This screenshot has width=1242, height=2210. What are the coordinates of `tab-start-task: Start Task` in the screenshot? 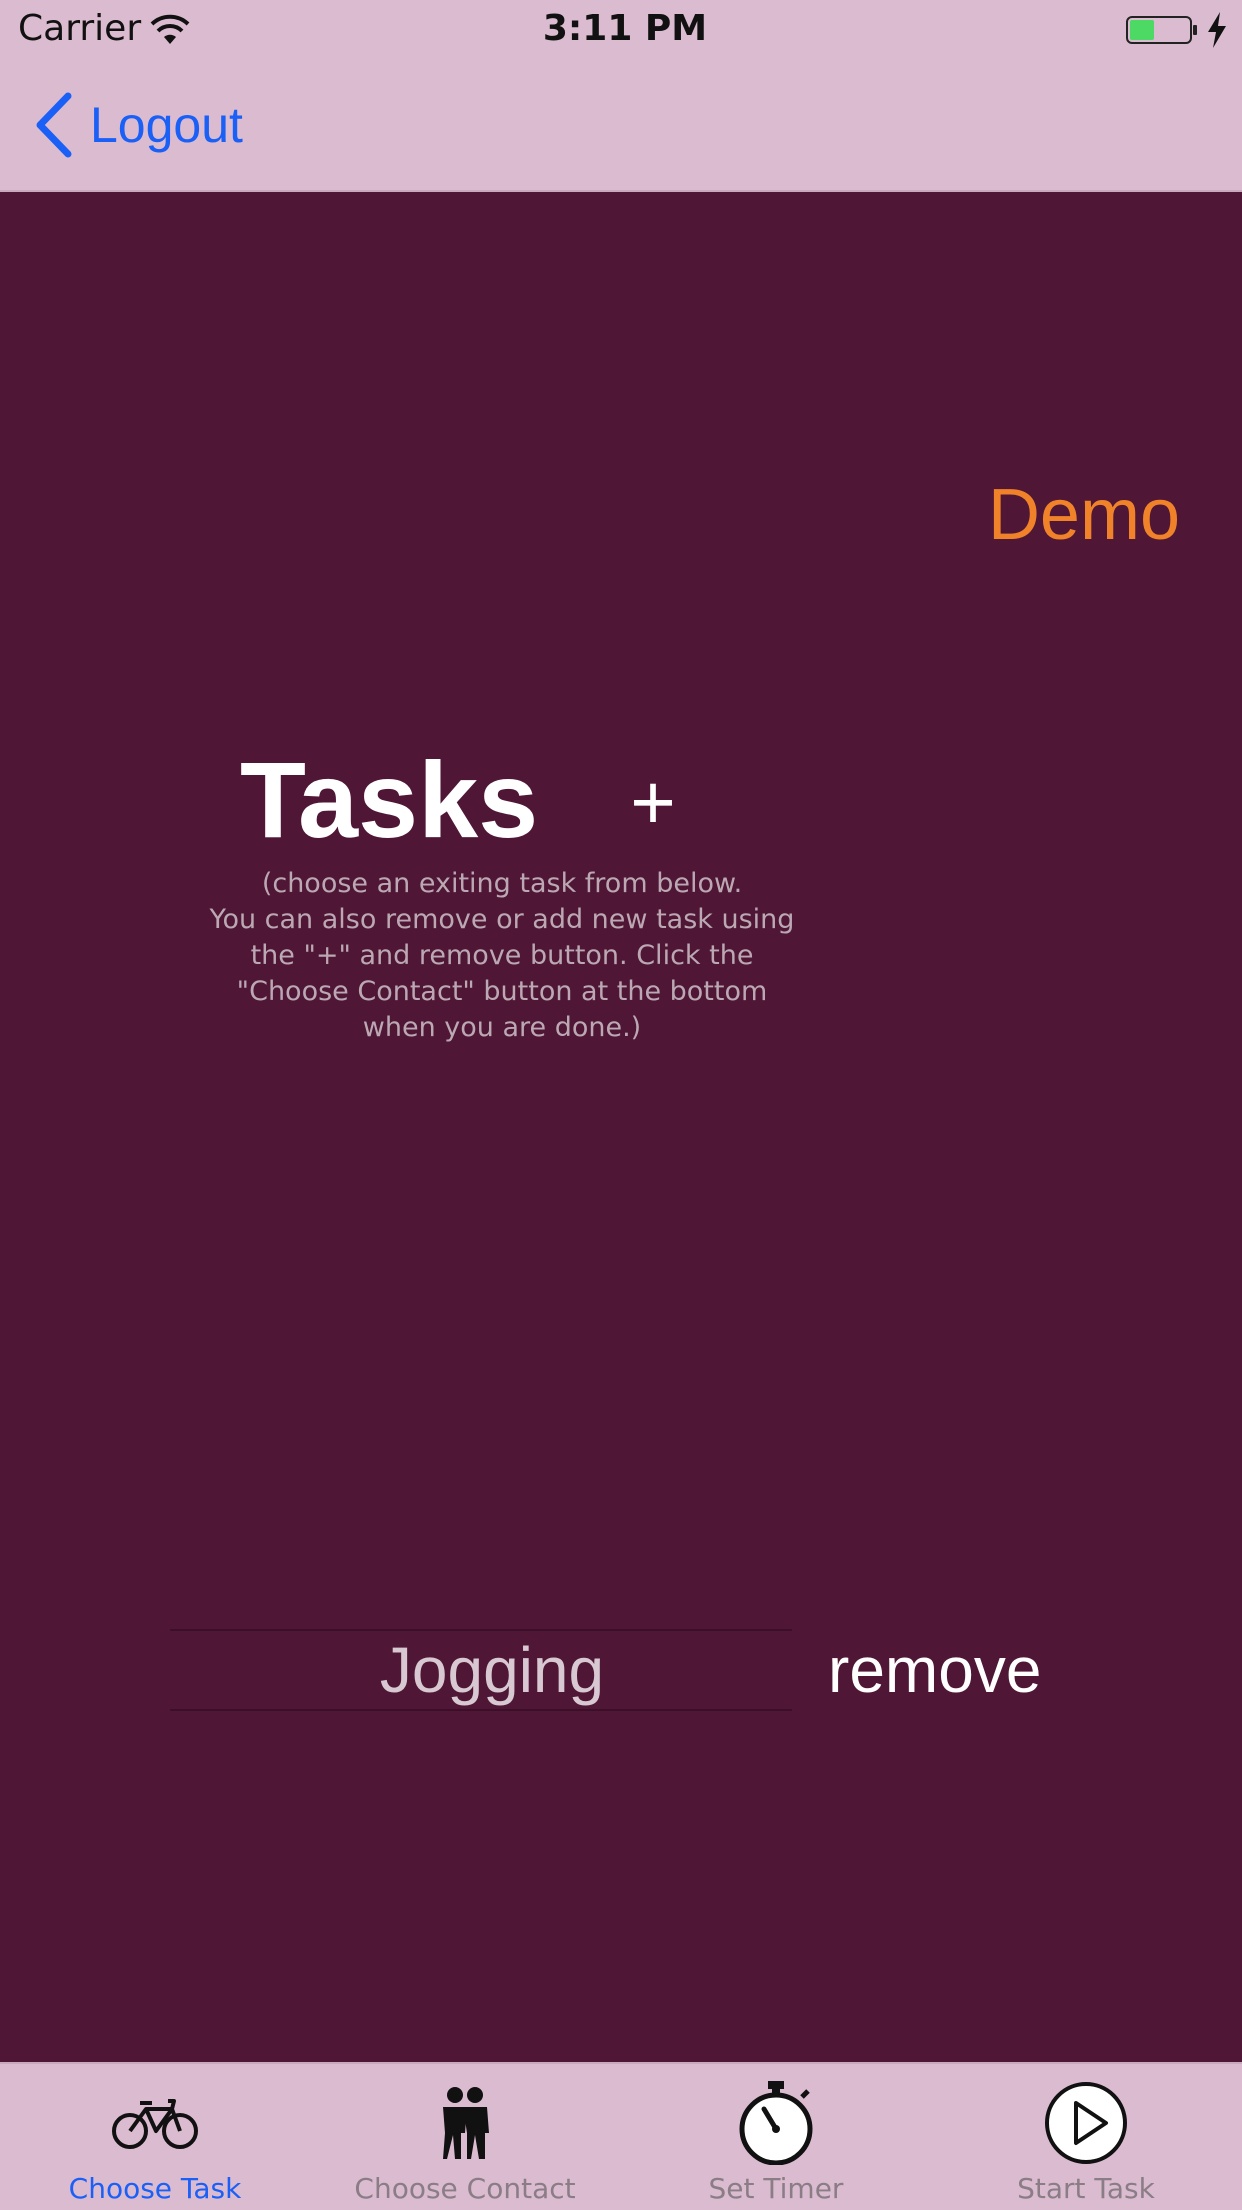 It's located at (1086, 2137).